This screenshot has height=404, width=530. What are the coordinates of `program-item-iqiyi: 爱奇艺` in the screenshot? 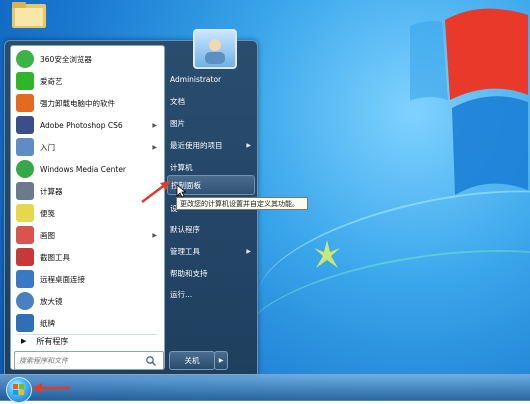 It's located at (87, 81).